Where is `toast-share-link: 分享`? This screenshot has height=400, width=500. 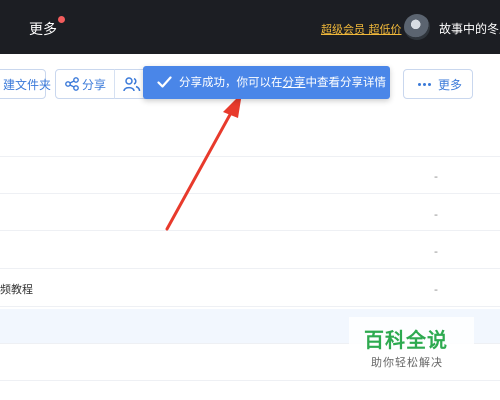
toast-share-link: 分享 is located at coordinates (294, 82).